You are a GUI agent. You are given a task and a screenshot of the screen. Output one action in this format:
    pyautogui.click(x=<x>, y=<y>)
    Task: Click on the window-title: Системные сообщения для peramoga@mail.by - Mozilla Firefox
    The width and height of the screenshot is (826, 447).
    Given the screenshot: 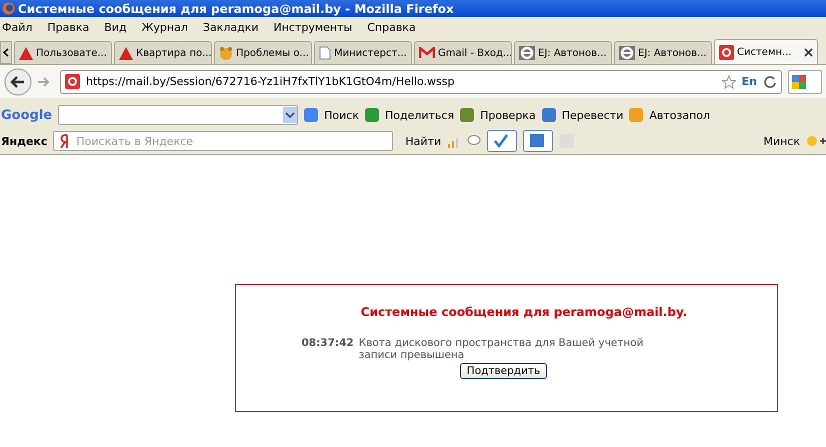 What is the action you would take?
    pyautogui.click(x=236, y=9)
    